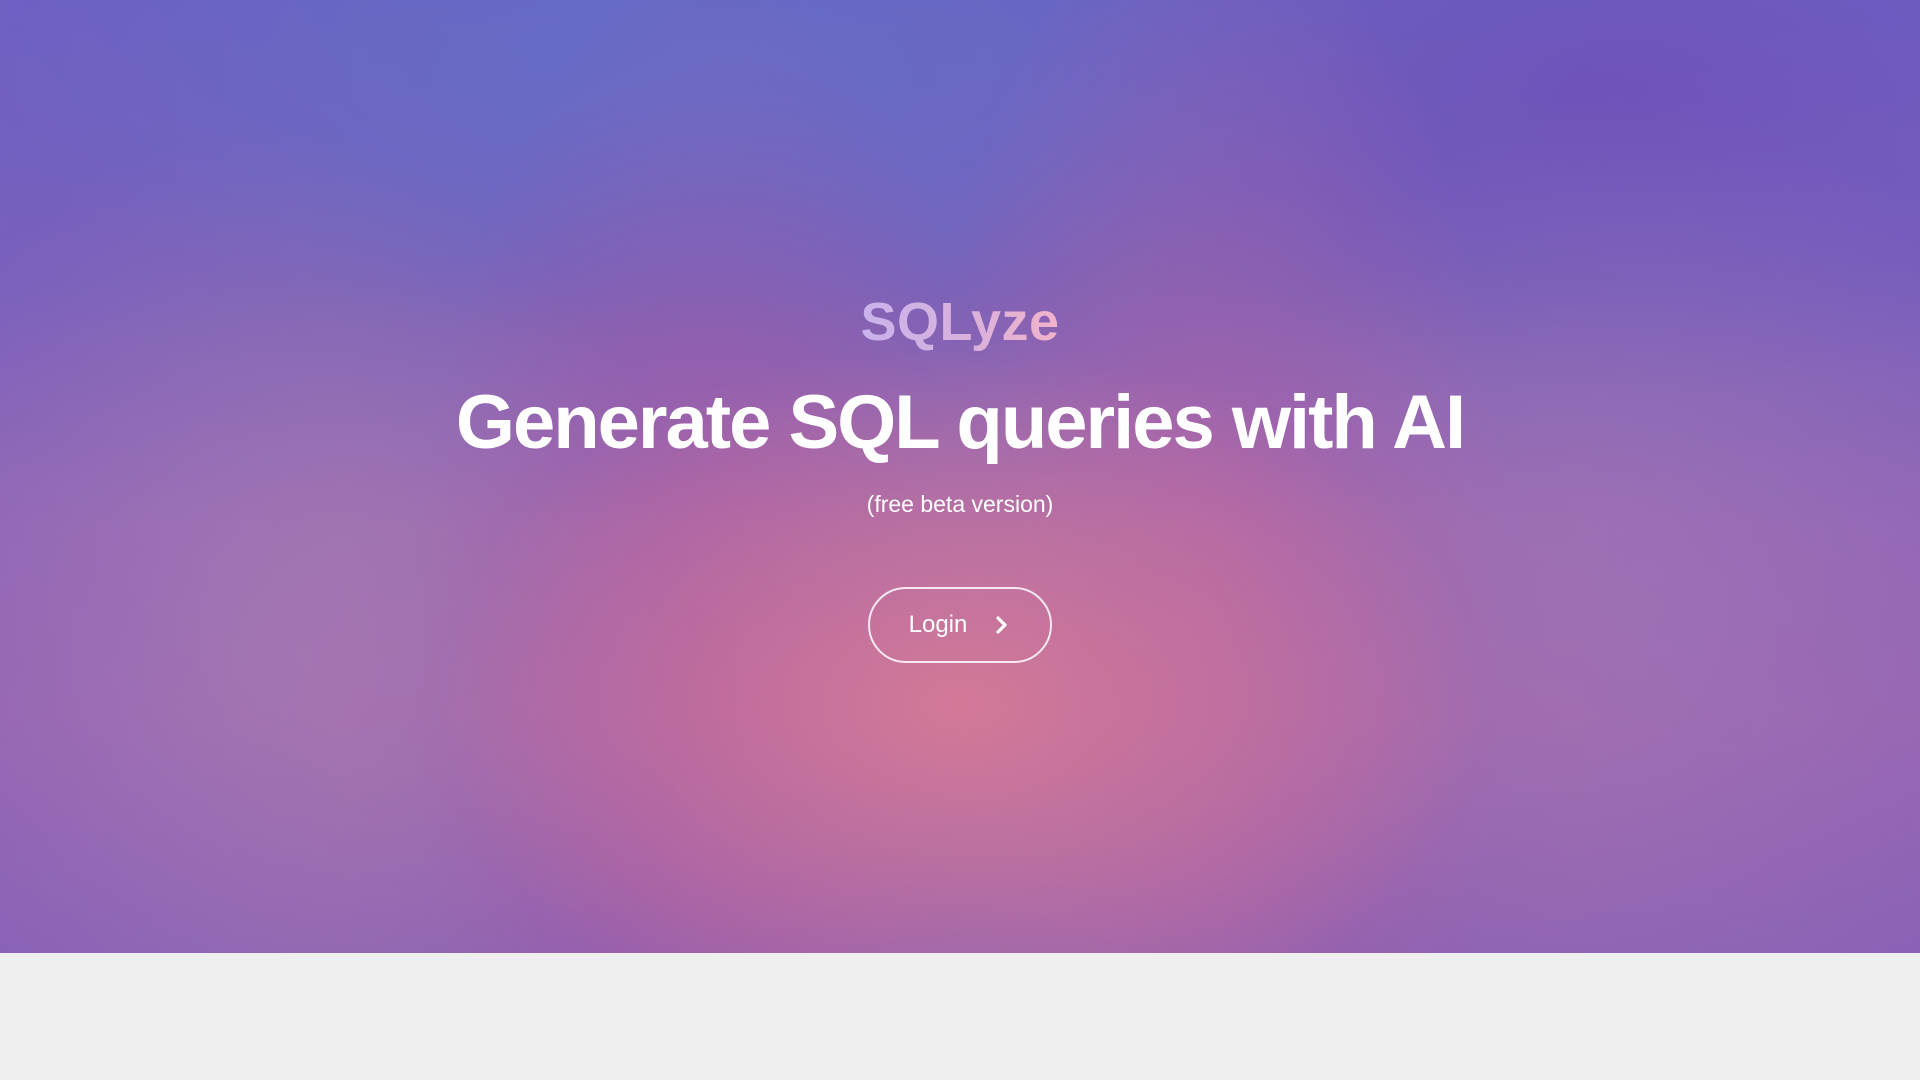 This screenshot has height=1080, width=1920. I want to click on brand-name: SQLyze, so click(960, 322).